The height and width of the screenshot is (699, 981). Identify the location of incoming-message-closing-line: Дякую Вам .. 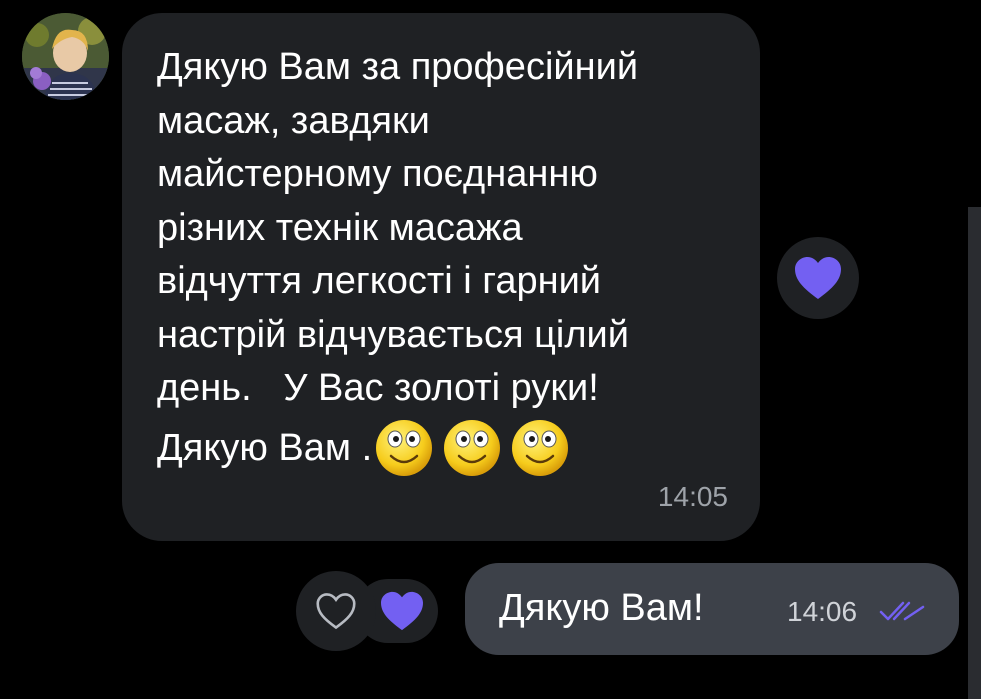
(363, 448).